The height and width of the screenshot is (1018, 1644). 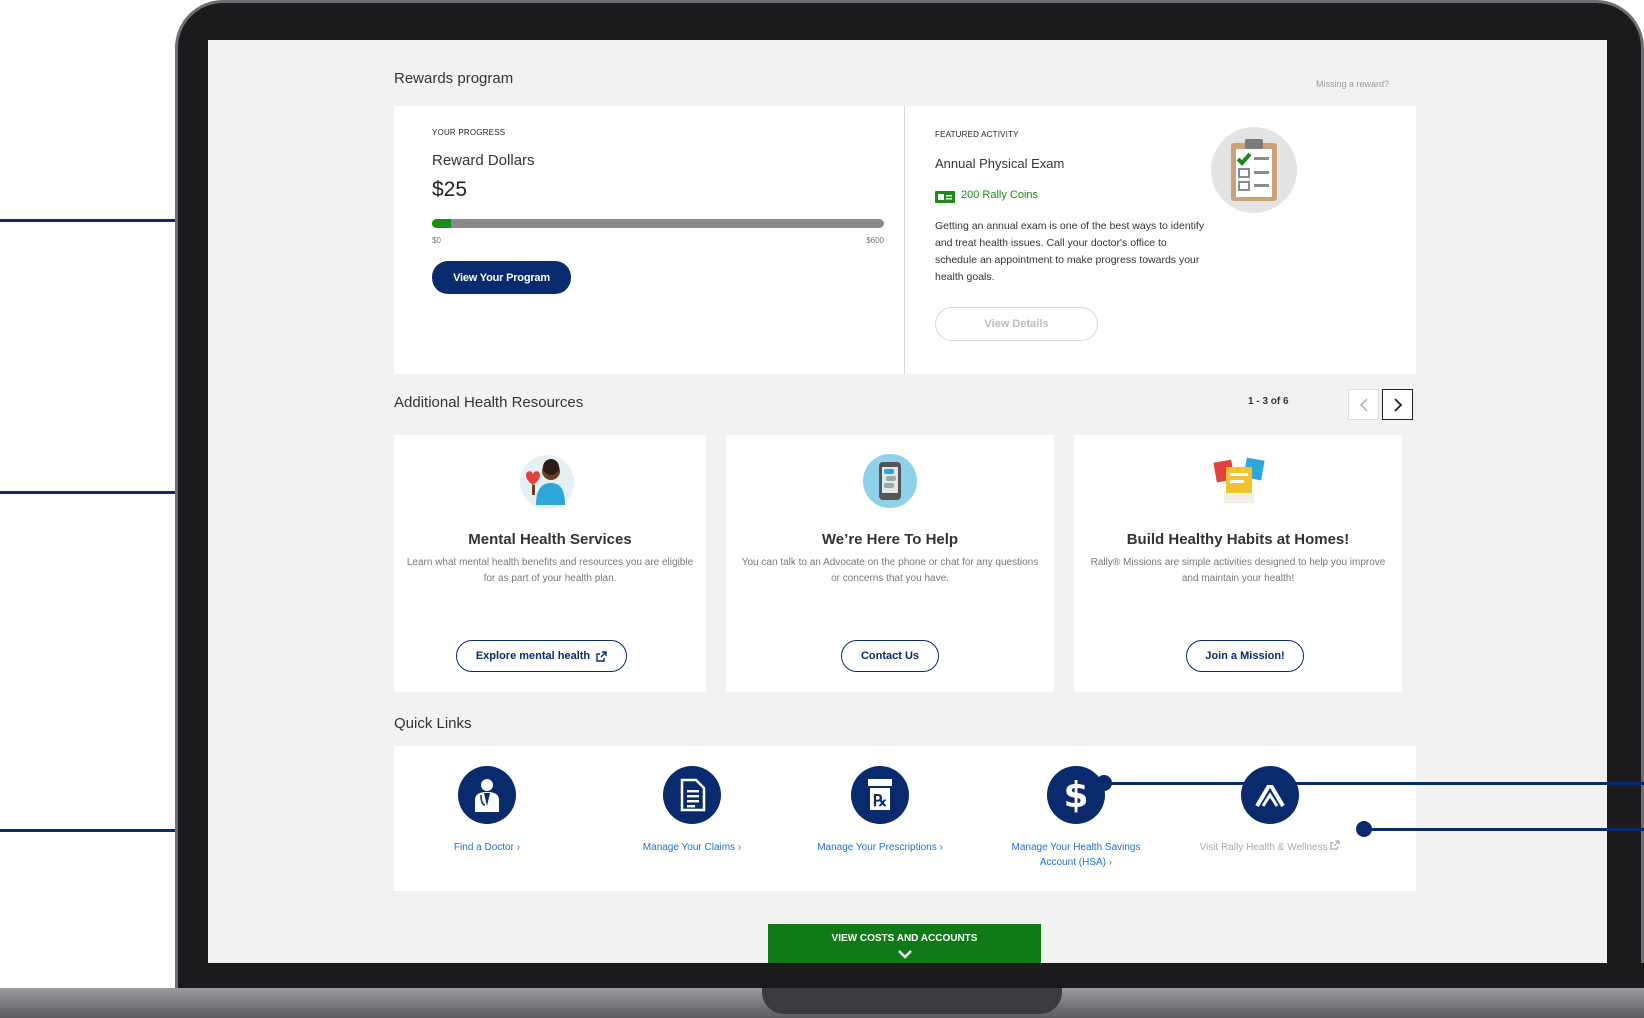 What do you see at coordinates (454, 78) in the screenshot?
I see `rewards-section-title: Rewards program` at bounding box center [454, 78].